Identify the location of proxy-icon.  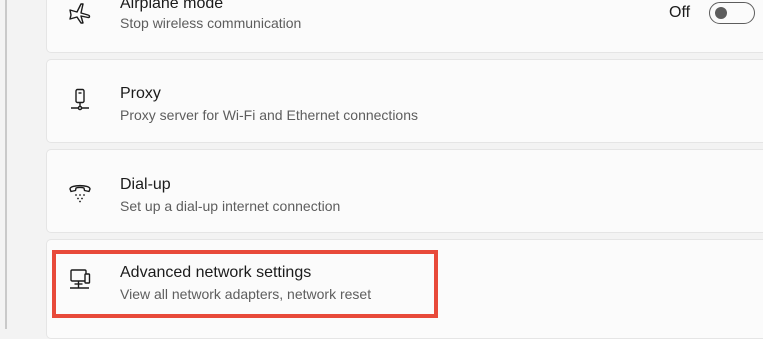
(80, 100).